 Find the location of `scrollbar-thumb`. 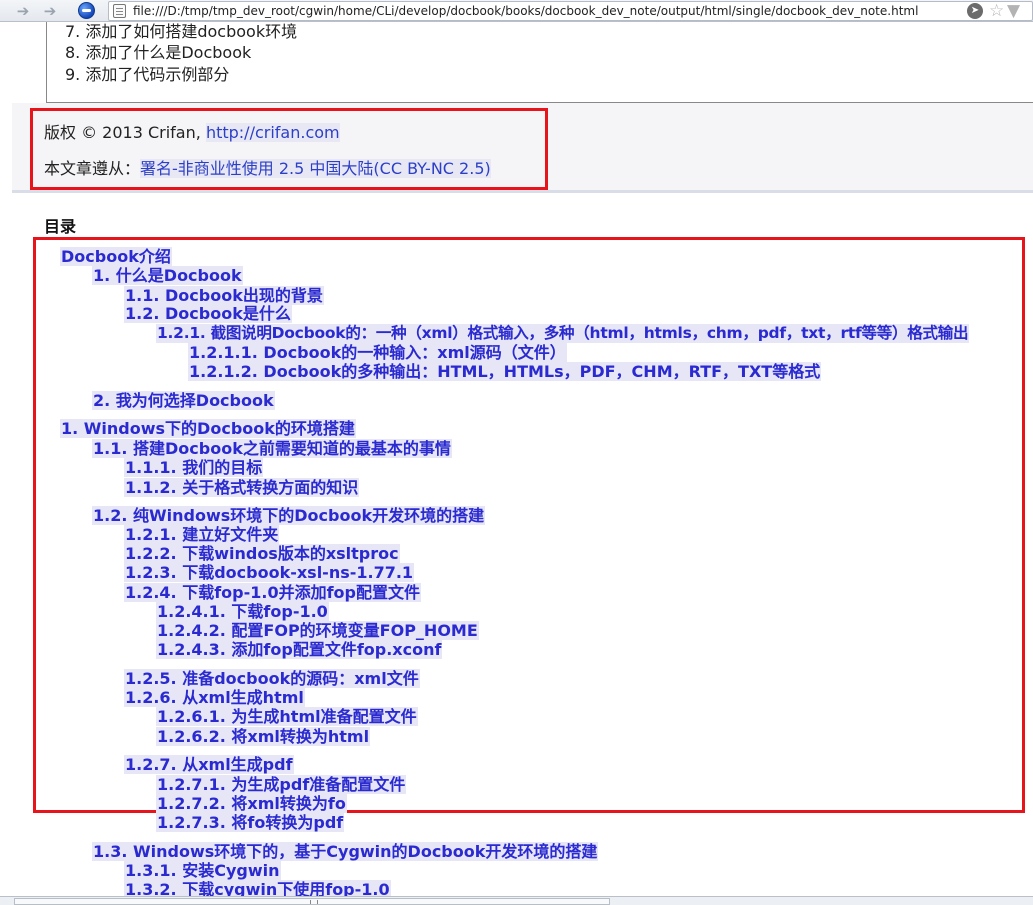

scrollbar-thumb is located at coordinates (312, 901).